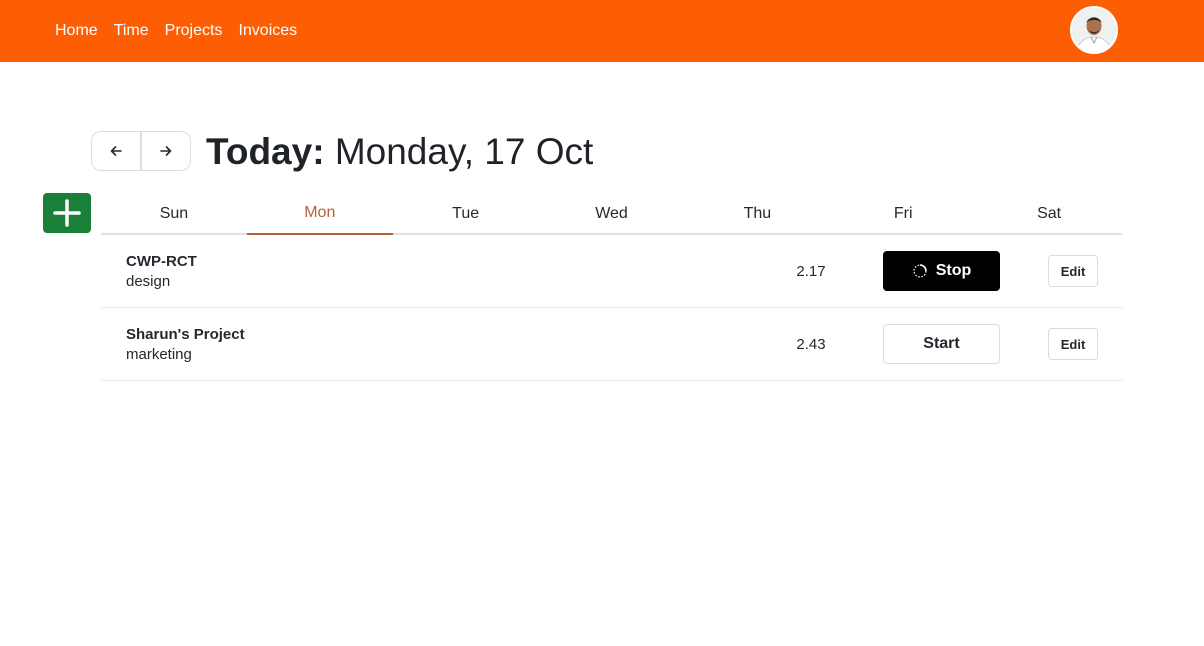  I want to click on entry-info: CWP-RCT design, so click(161, 272).